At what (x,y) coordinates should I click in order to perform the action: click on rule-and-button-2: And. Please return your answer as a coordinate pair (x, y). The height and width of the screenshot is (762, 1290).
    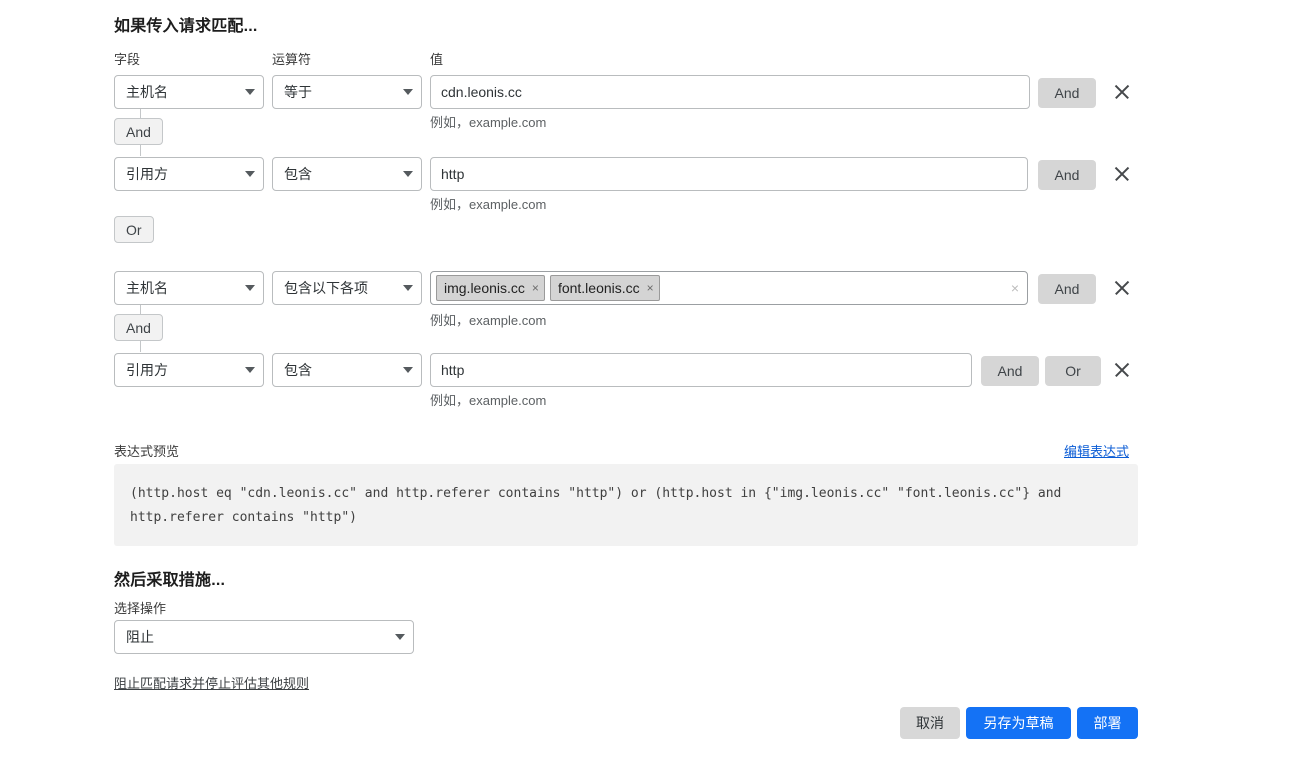
    Looking at the image, I should click on (1067, 175).